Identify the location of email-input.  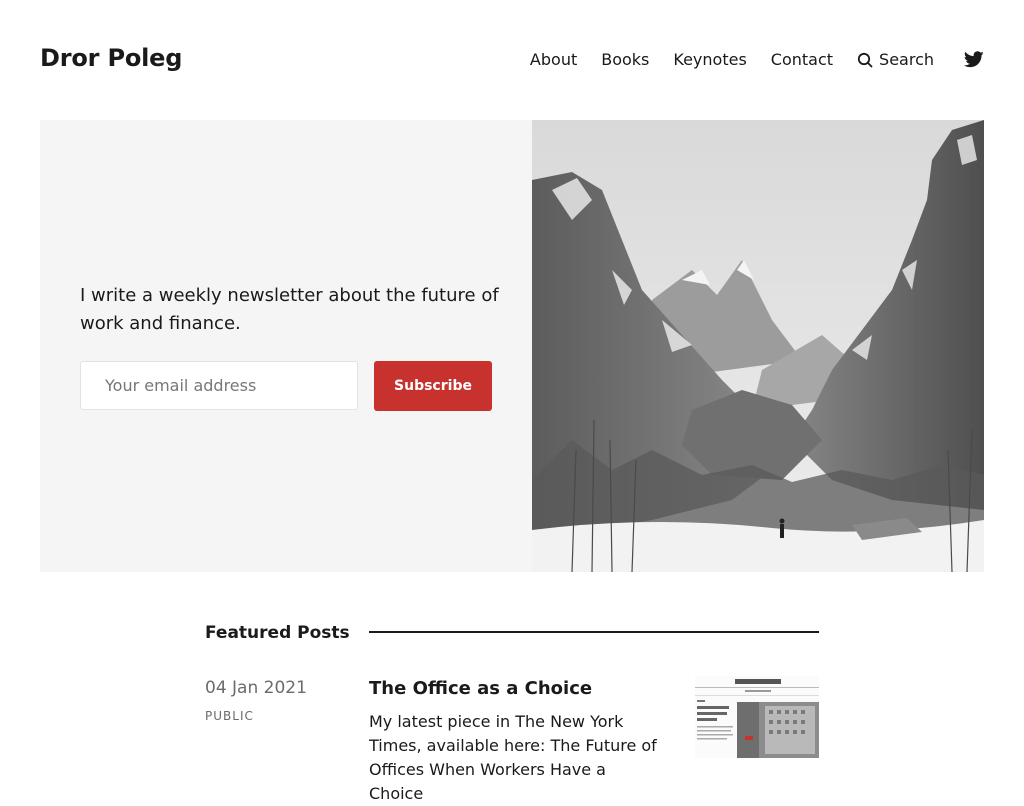
(219, 385).